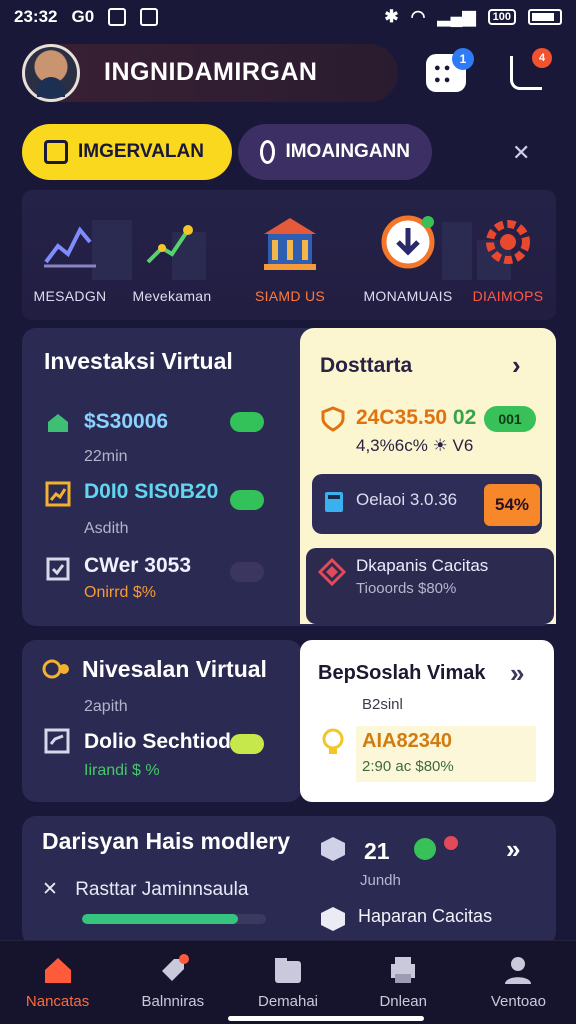 This screenshot has width=576, height=1024. Describe the element at coordinates (157, 741) in the screenshot. I see `nivesalan-value: Dolio Sechtiod` at that location.